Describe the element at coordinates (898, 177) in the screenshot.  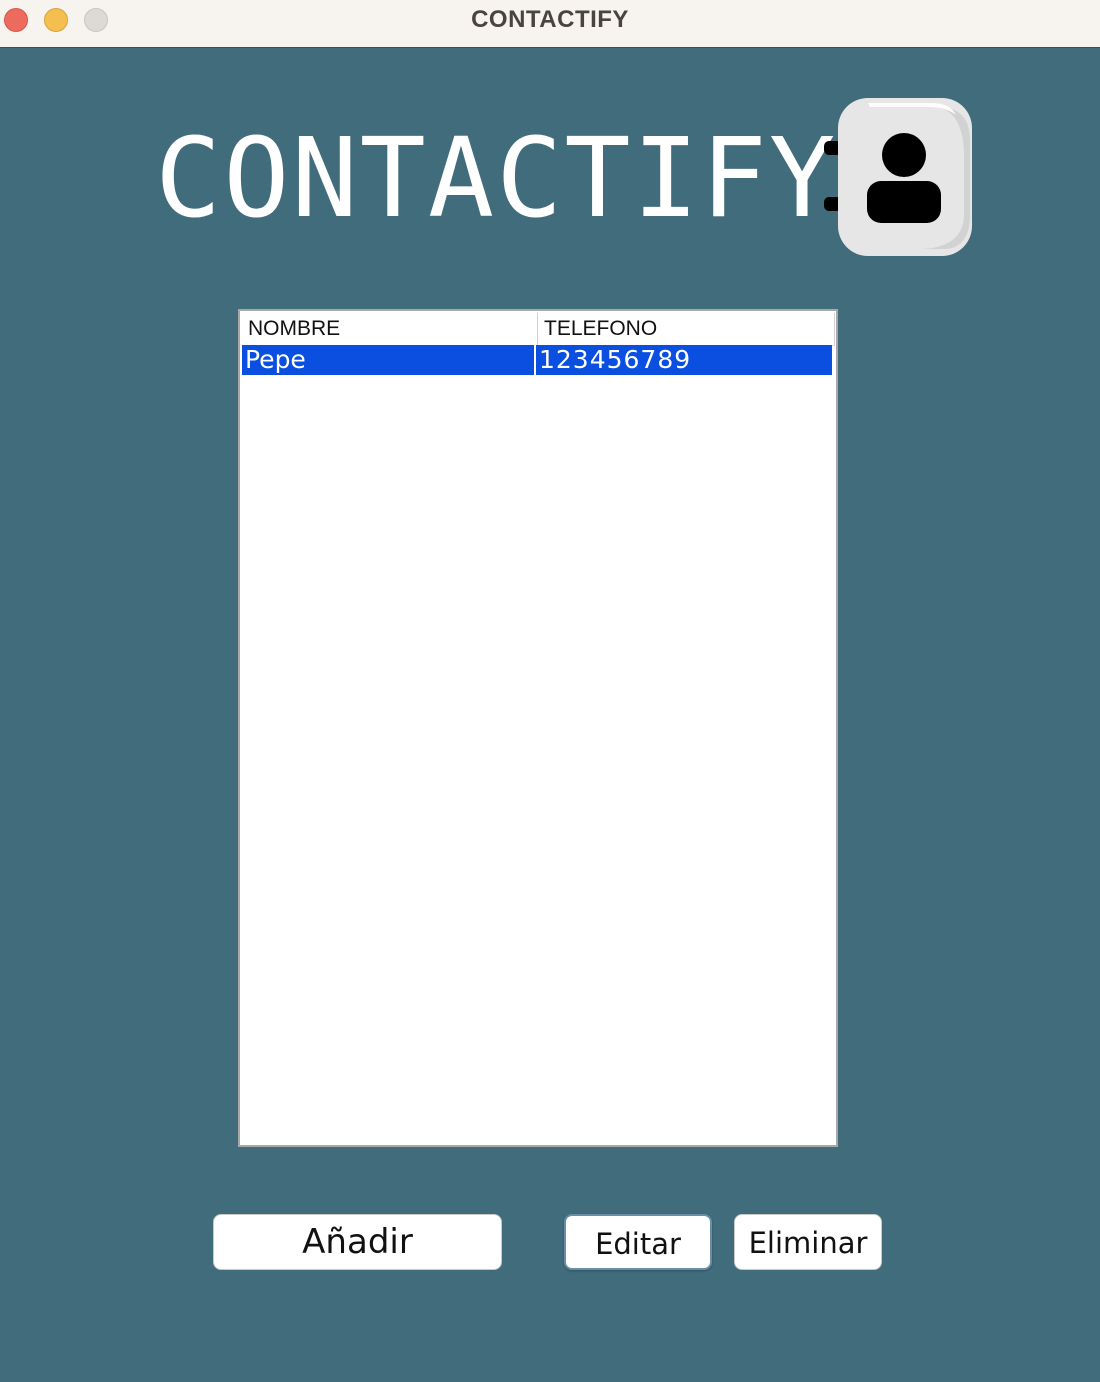
I see `contact-book-icon` at that location.